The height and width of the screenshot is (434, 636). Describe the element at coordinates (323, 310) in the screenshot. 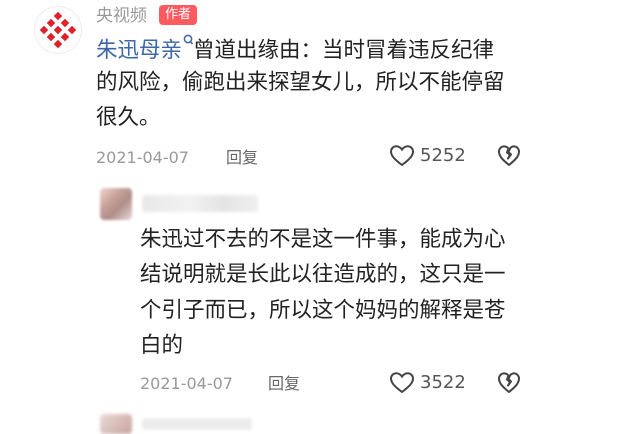

I see `reply-line-3: 个引子而已，所以这个妈妈的解释是苍` at that location.